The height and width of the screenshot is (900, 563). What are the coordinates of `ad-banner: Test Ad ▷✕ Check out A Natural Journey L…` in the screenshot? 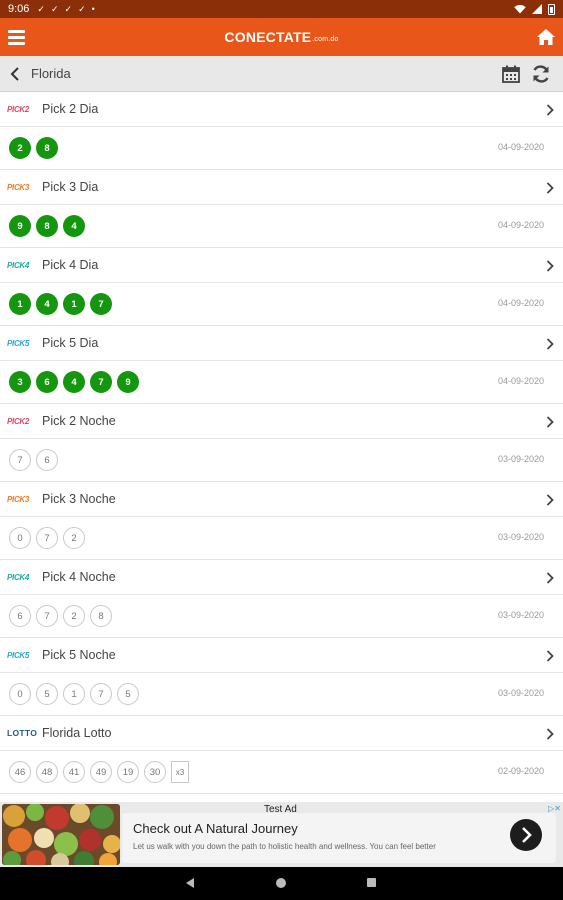 It's located at (281, 834).